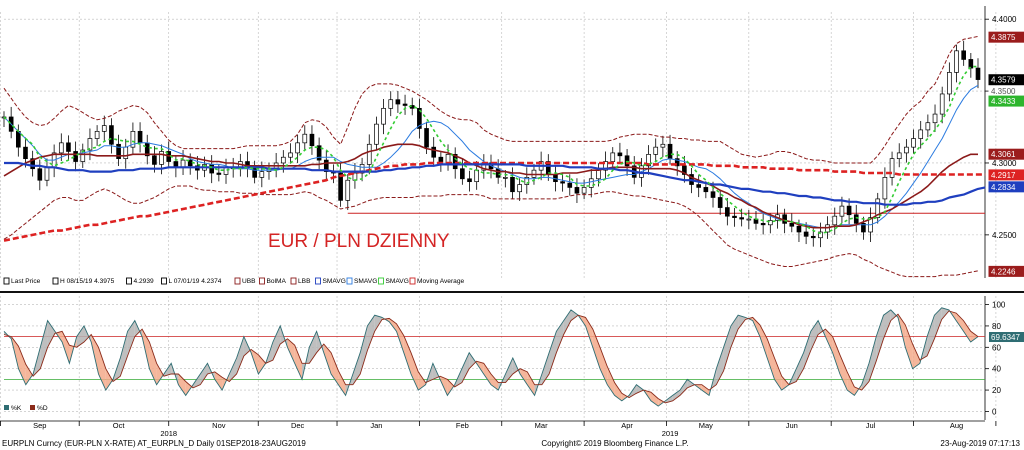  Describe the element at coordinates (792, 425) in the screenshot. I see `x-axis-month-label: Jun` at that location.